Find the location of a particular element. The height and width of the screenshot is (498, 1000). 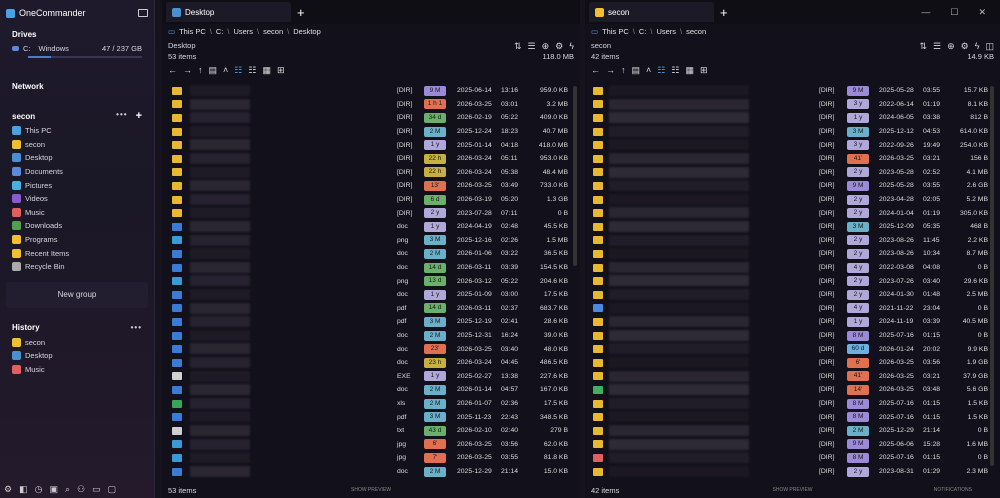

sidebar-item: Downloads is located at coordinates (77, 226).